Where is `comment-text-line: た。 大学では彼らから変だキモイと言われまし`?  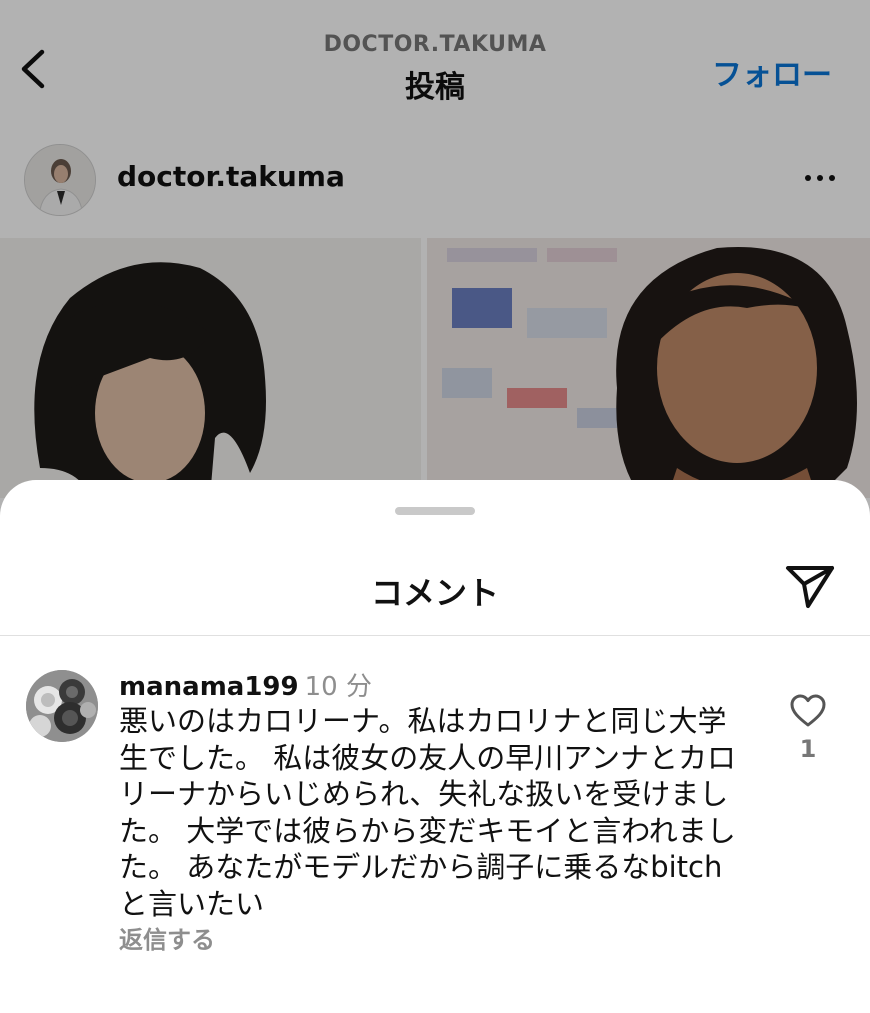 comment-text-line: た。 大学では彼らから変だキモイと言われまし is located at coordinates (427, 830).